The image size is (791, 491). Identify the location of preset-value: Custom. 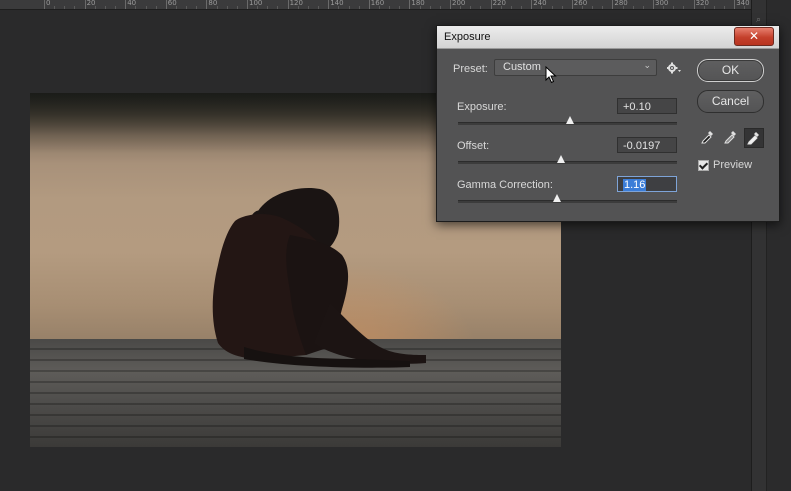
(522, 67).